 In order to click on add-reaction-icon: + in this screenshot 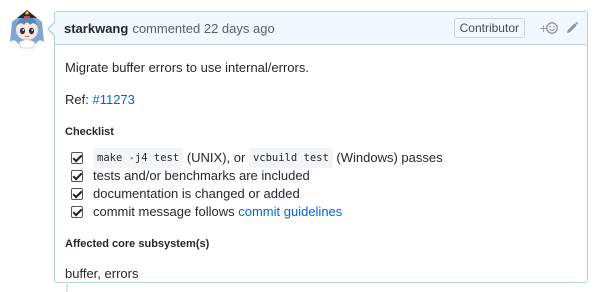, I will do `click(549, 28)`.